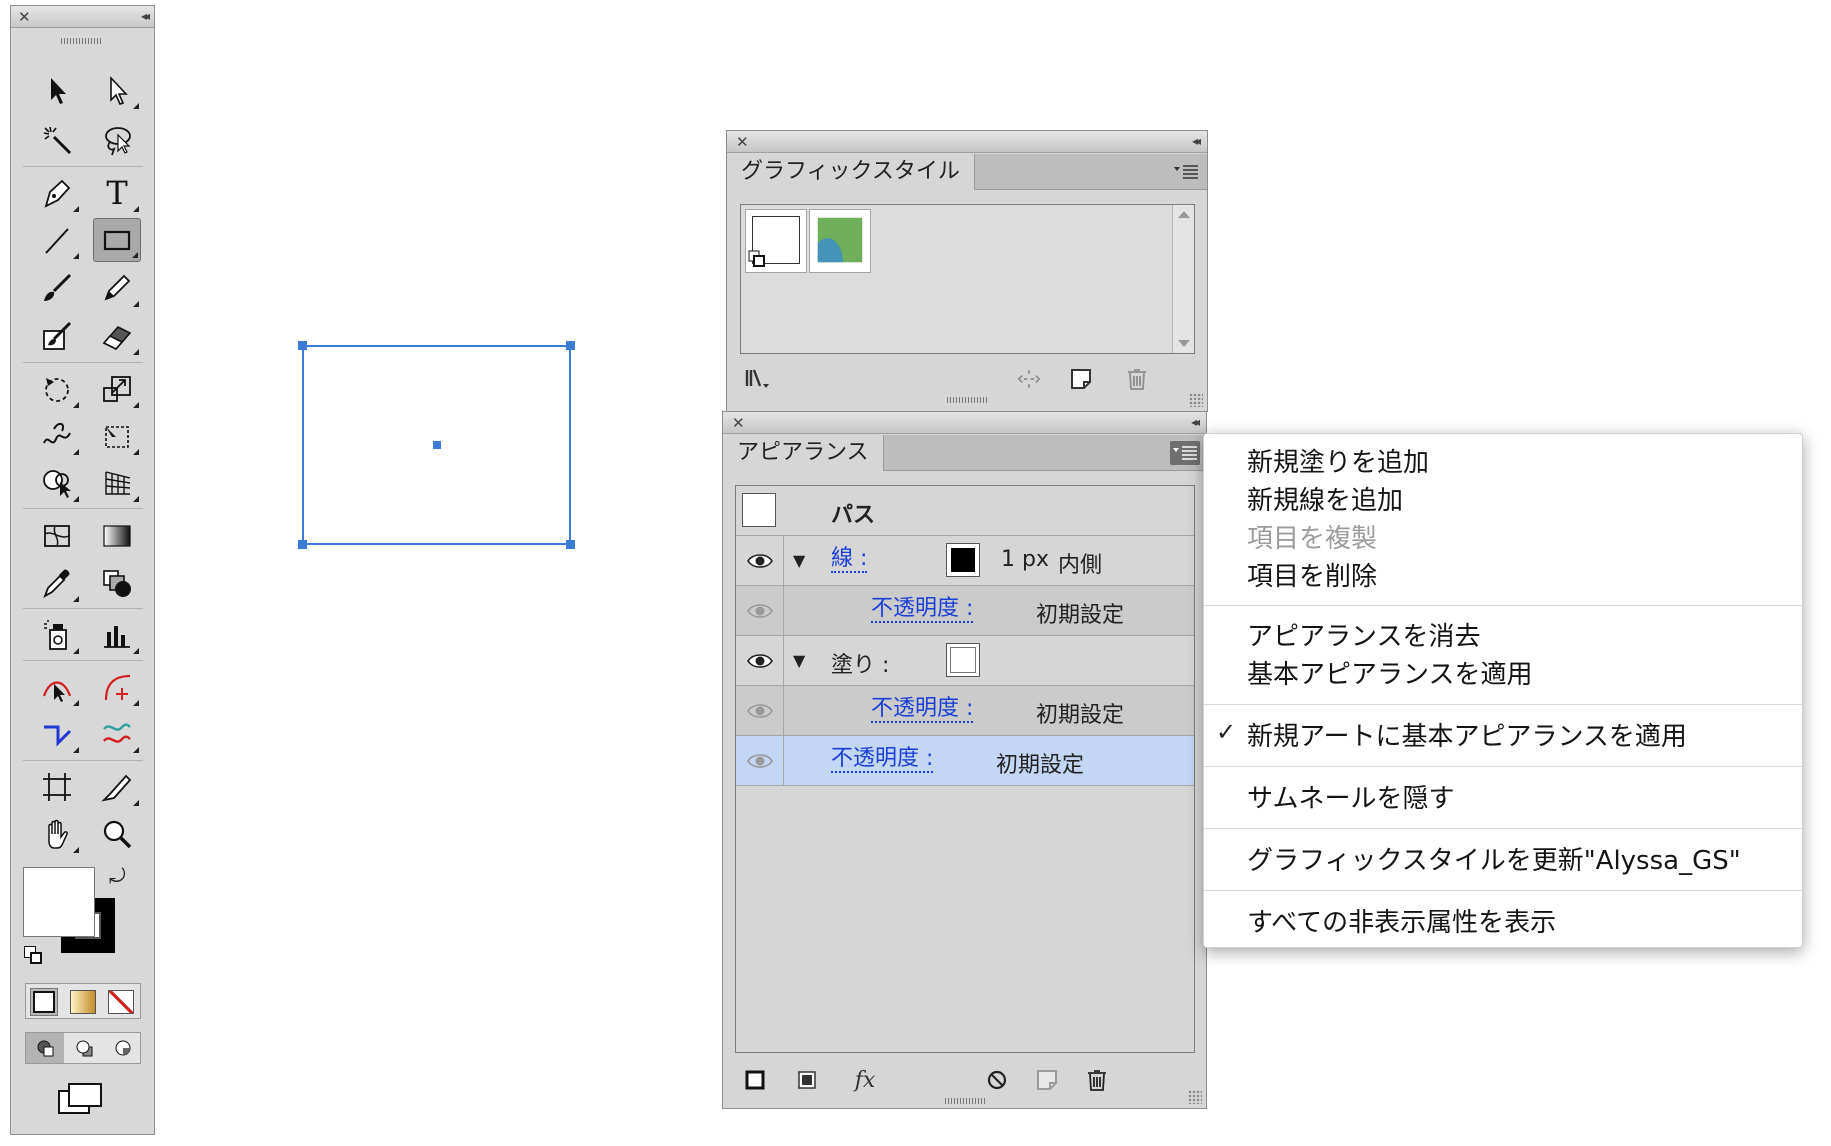  What do you see at coordinates (302, 544) in the screenshot?
I see `handle-bottom-left` at bounding box center [302, 544].